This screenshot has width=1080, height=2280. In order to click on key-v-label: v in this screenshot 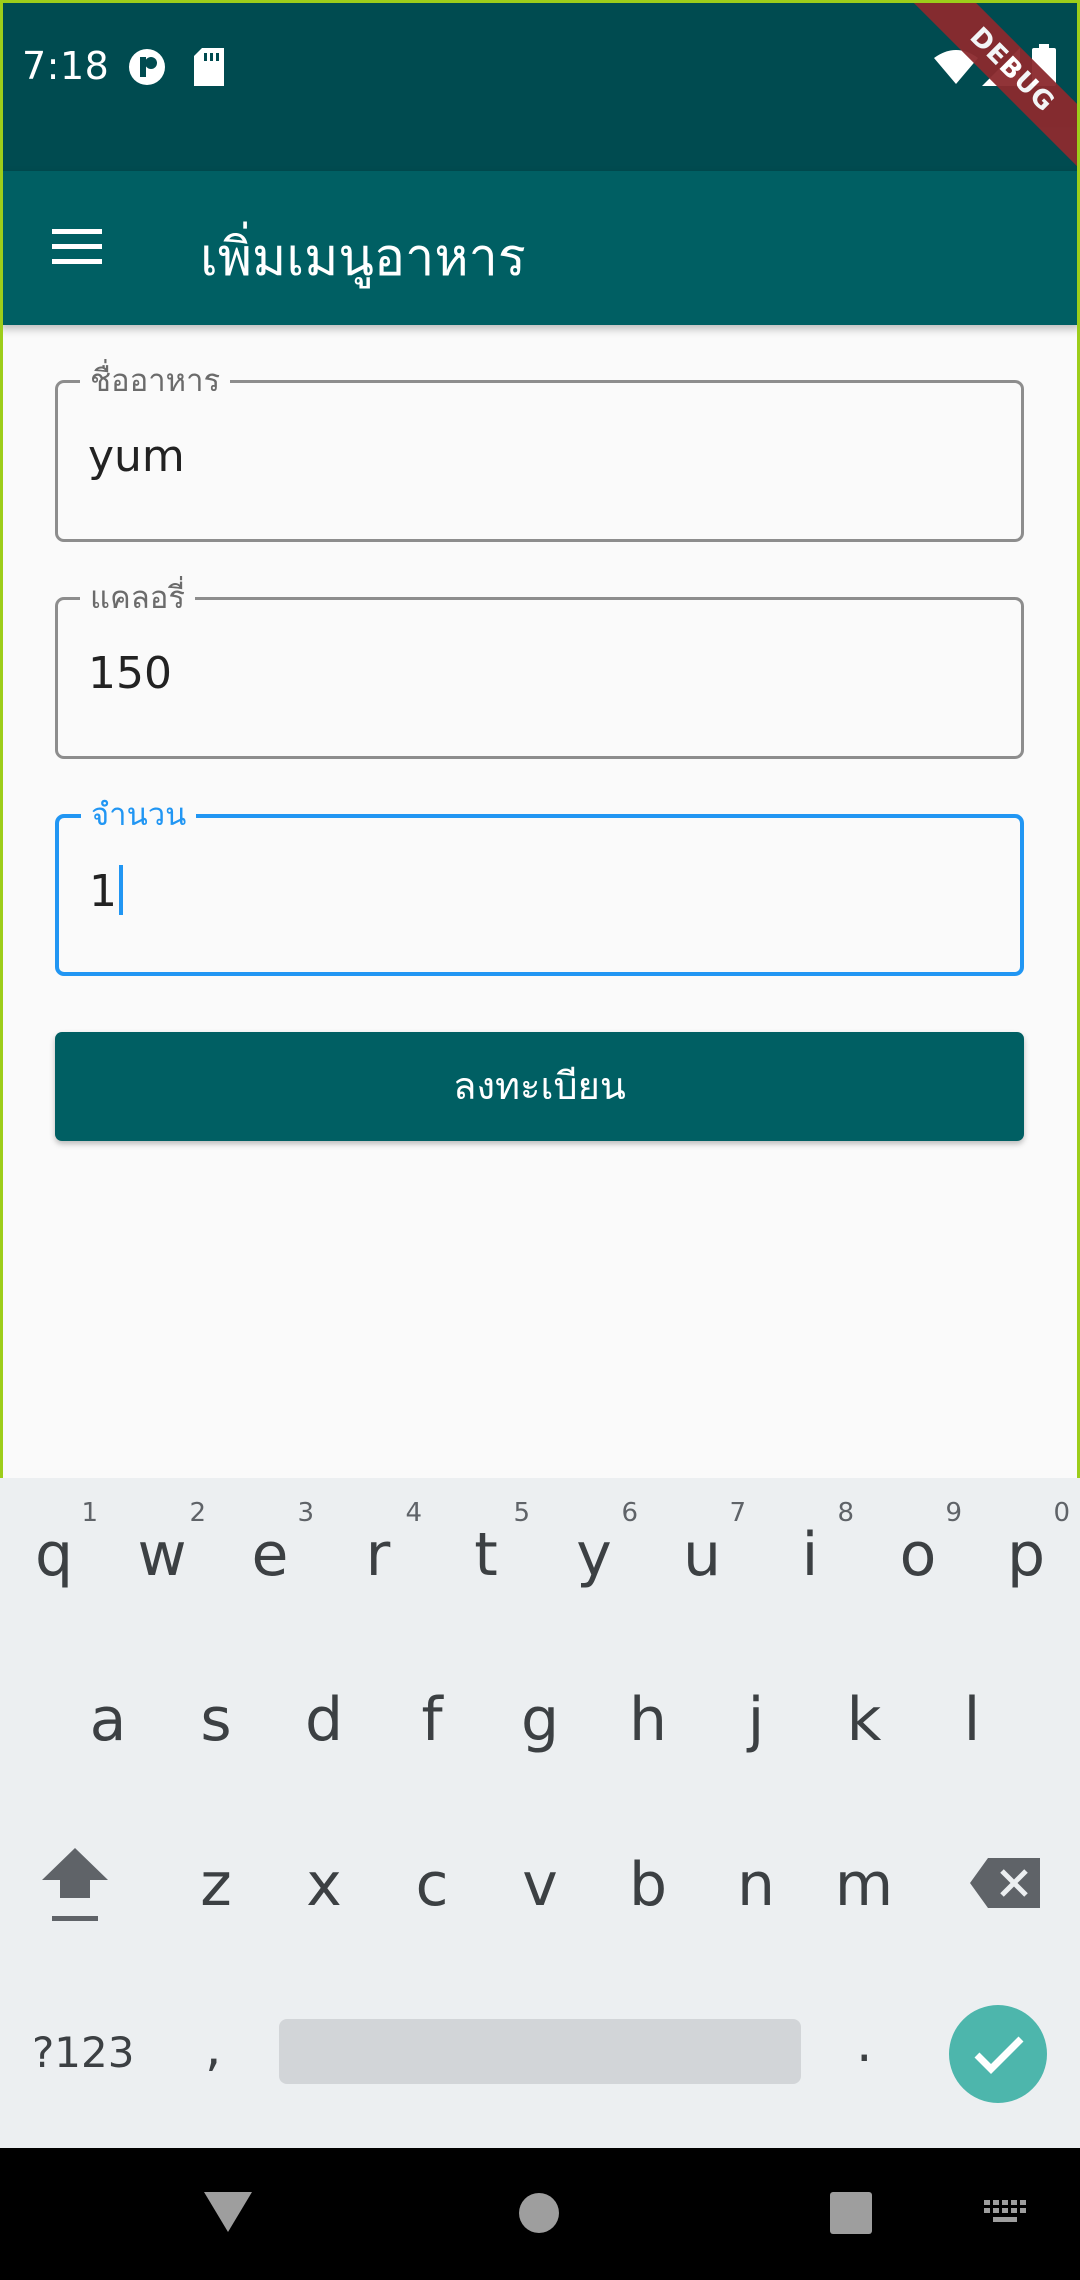, I will do `click(540, 1885)`.